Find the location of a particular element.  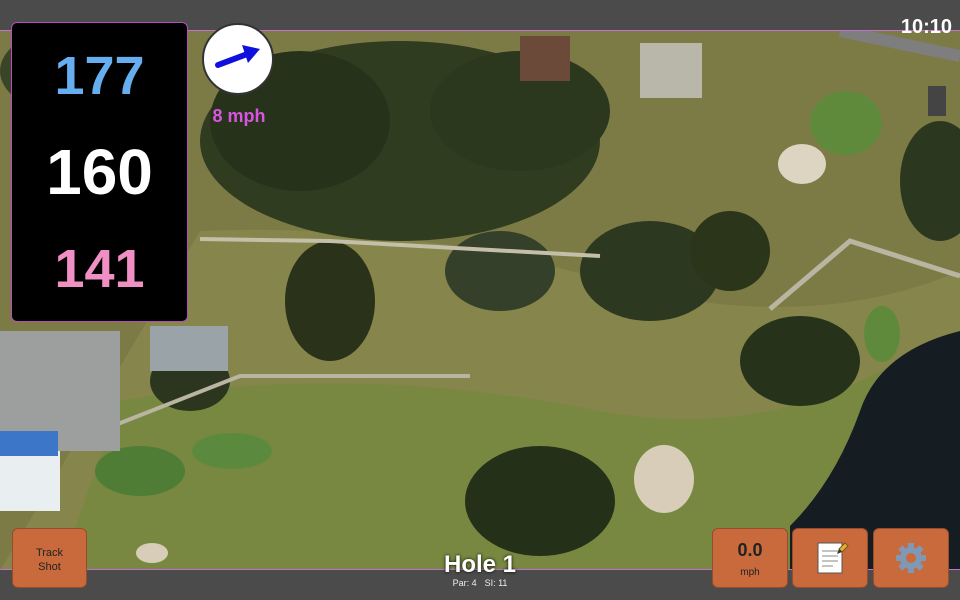

track-shot-label-line2: Shot is located at coordinates (49, 567).